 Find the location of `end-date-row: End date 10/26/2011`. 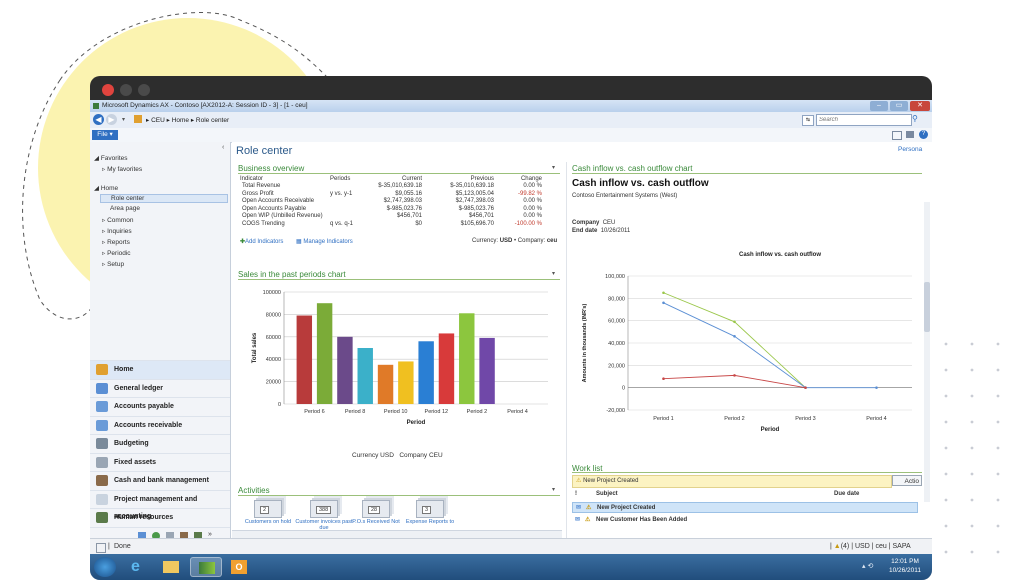

end-date-row: End date 10/26/2011 is located at coordinates (601, 231).